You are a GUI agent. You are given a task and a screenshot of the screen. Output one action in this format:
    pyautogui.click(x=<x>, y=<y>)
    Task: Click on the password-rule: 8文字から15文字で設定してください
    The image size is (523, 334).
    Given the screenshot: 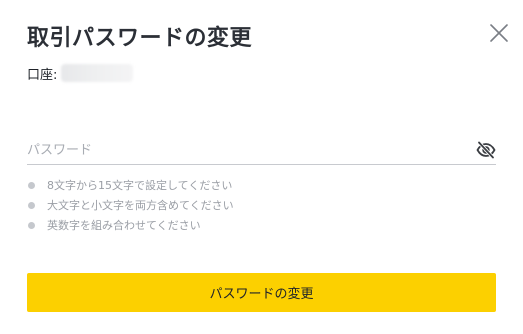 What is the action you would take?
    pyautogui.click(x=130, y=185)
    